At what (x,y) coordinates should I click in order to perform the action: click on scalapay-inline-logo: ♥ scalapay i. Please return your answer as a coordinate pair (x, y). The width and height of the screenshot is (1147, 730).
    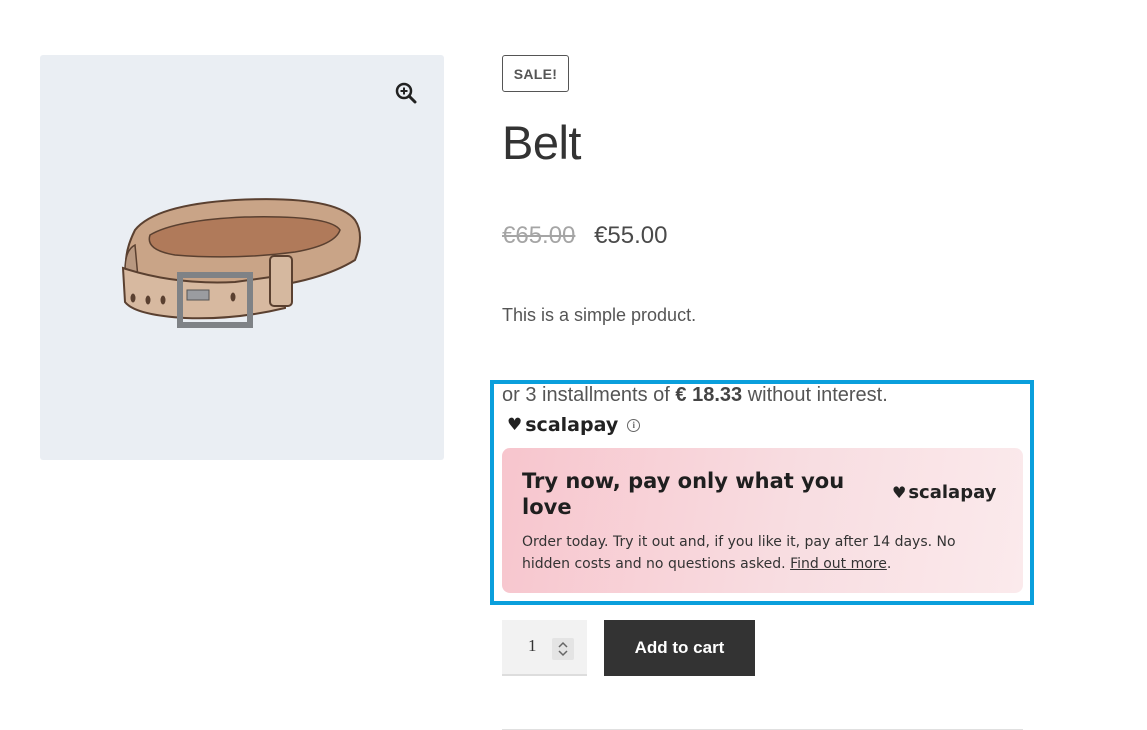
    Looking at the image, I should click on (574, 425).